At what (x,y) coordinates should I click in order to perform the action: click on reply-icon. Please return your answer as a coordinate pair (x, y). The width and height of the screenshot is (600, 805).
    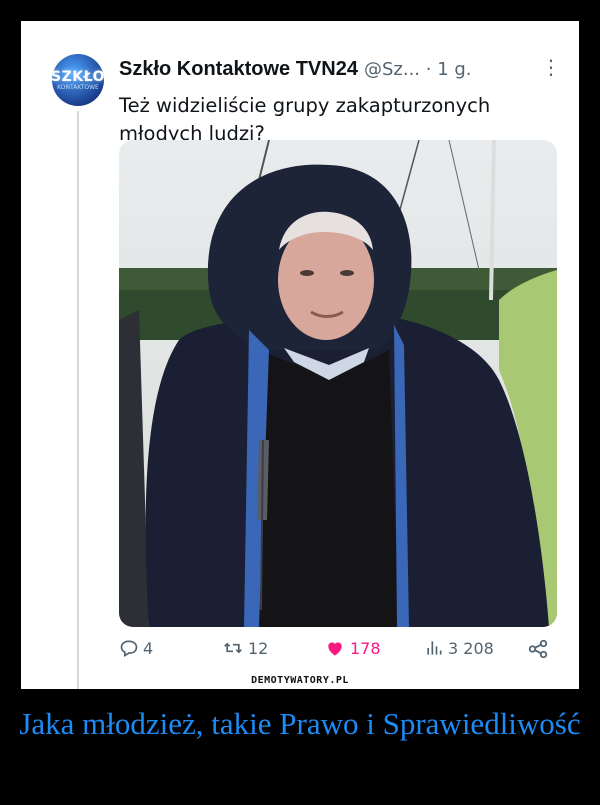
    Looking at the image, I should click on (129, 648).